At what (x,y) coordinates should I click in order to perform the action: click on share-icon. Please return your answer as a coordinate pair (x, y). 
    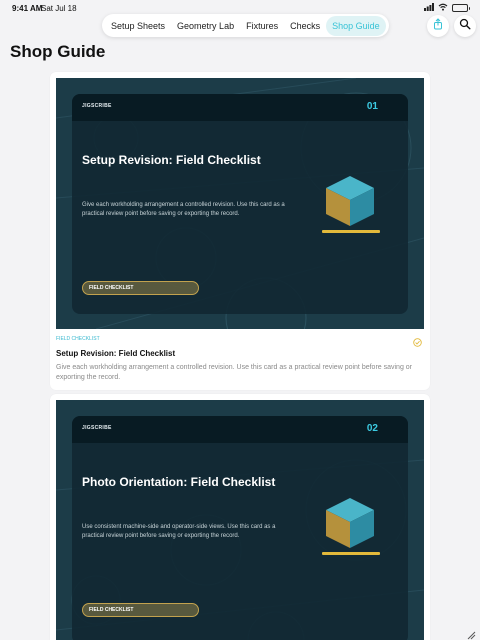
    Looking at the image, I should click on (438, 26).